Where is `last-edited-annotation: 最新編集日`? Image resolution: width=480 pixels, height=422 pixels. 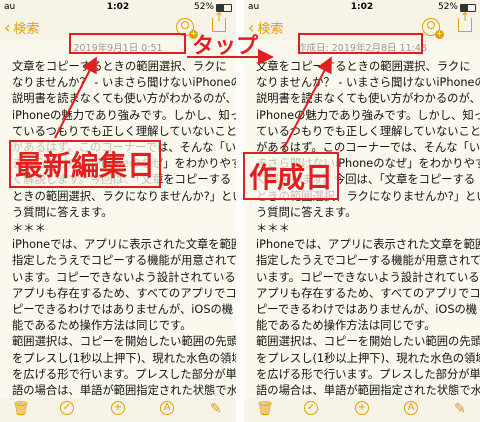 last-edited-annotation: 最新編集日 is located at coordinates (85, 164).